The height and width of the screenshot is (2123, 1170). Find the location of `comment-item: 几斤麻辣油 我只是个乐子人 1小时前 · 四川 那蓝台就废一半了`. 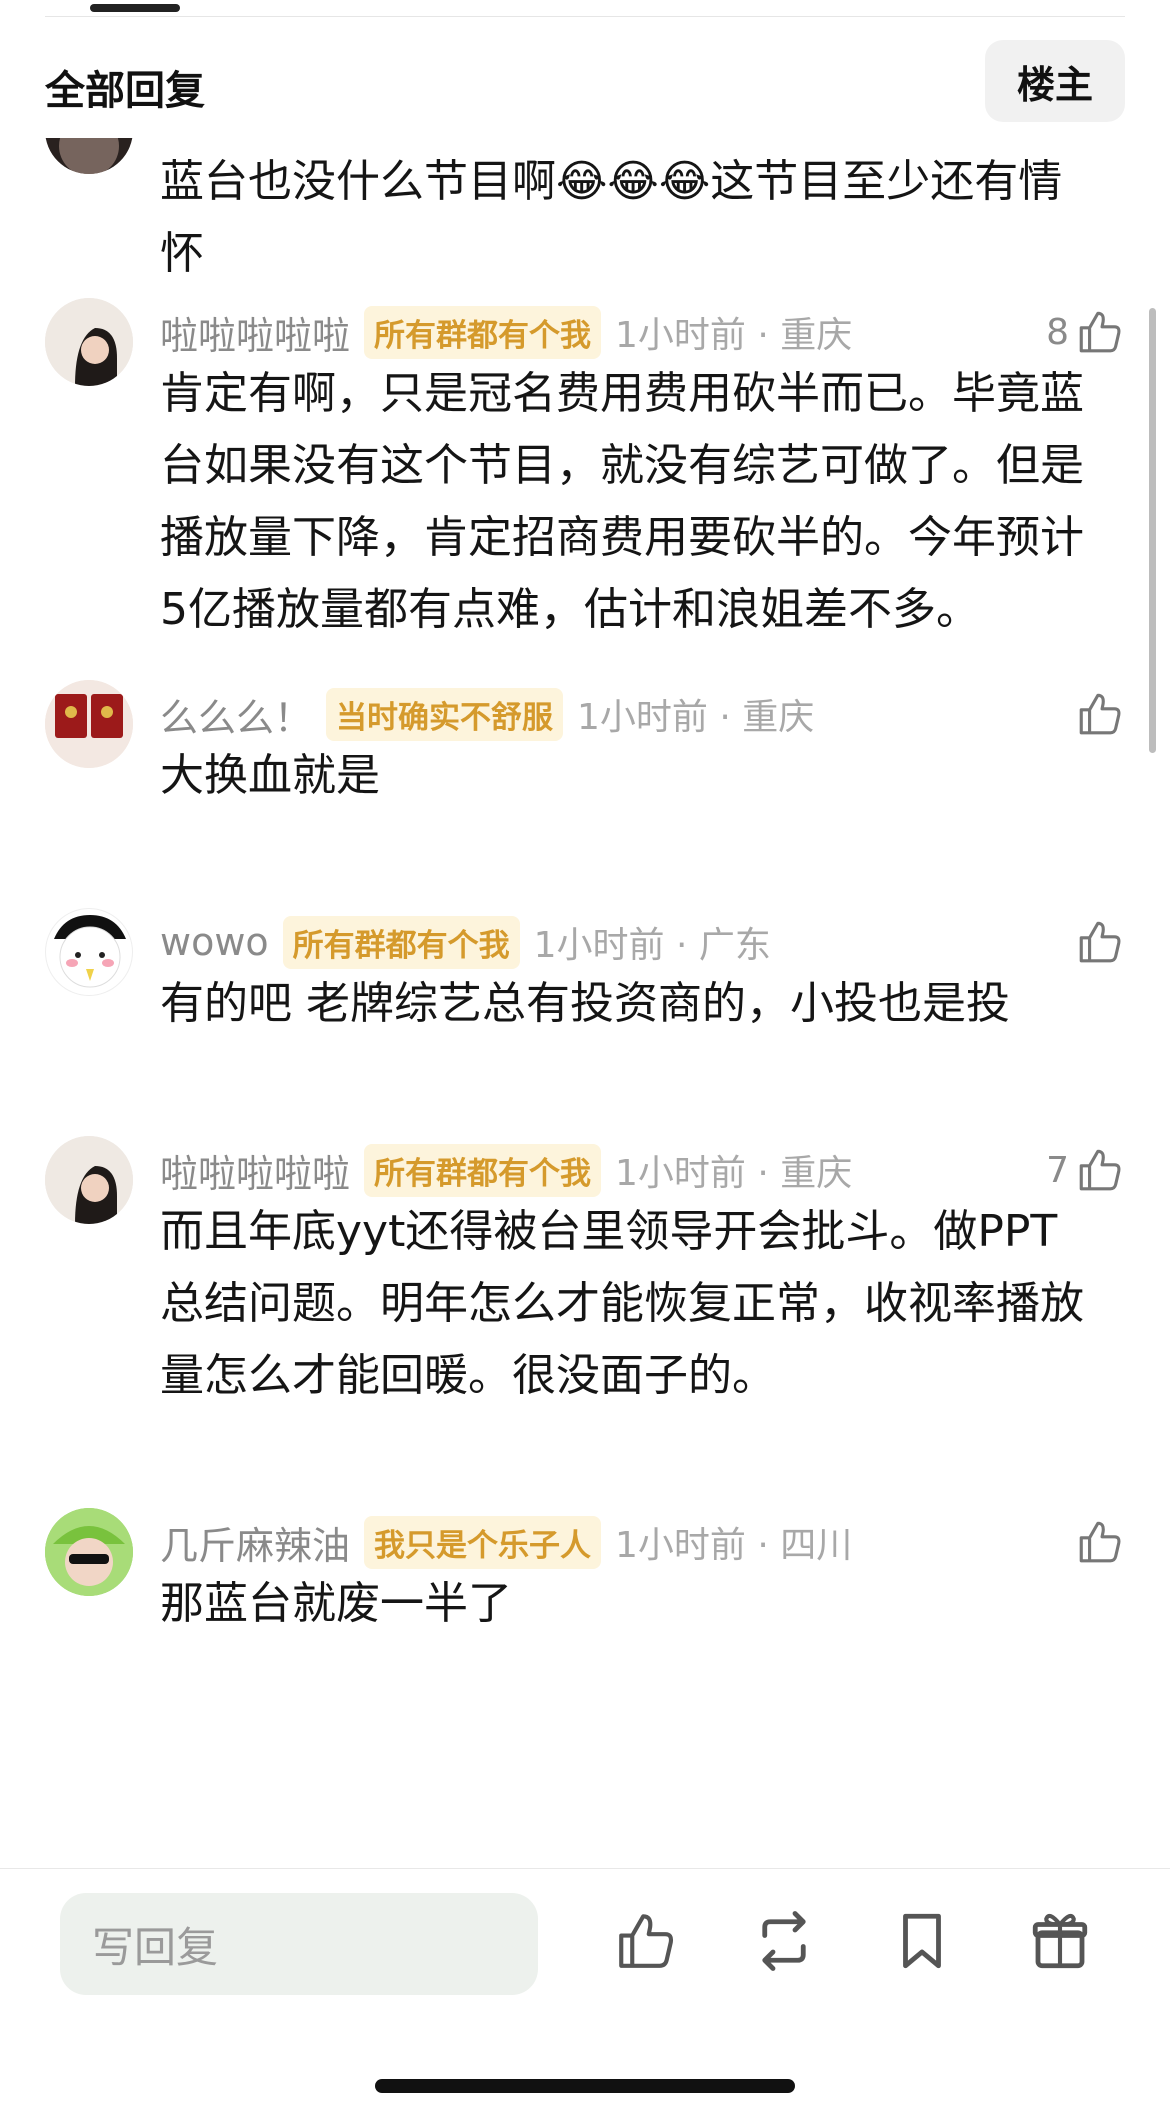

comment-item: 几斤麻辣油 我只是个乐子人 1小时前 · 四川 那蓝台就废一半了 is located at coordinates (585, 1568).